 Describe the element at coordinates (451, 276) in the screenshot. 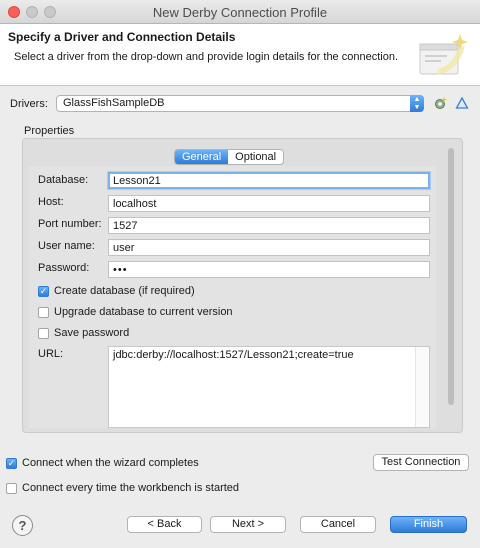

I see `scrollbar-thumb` at that location.